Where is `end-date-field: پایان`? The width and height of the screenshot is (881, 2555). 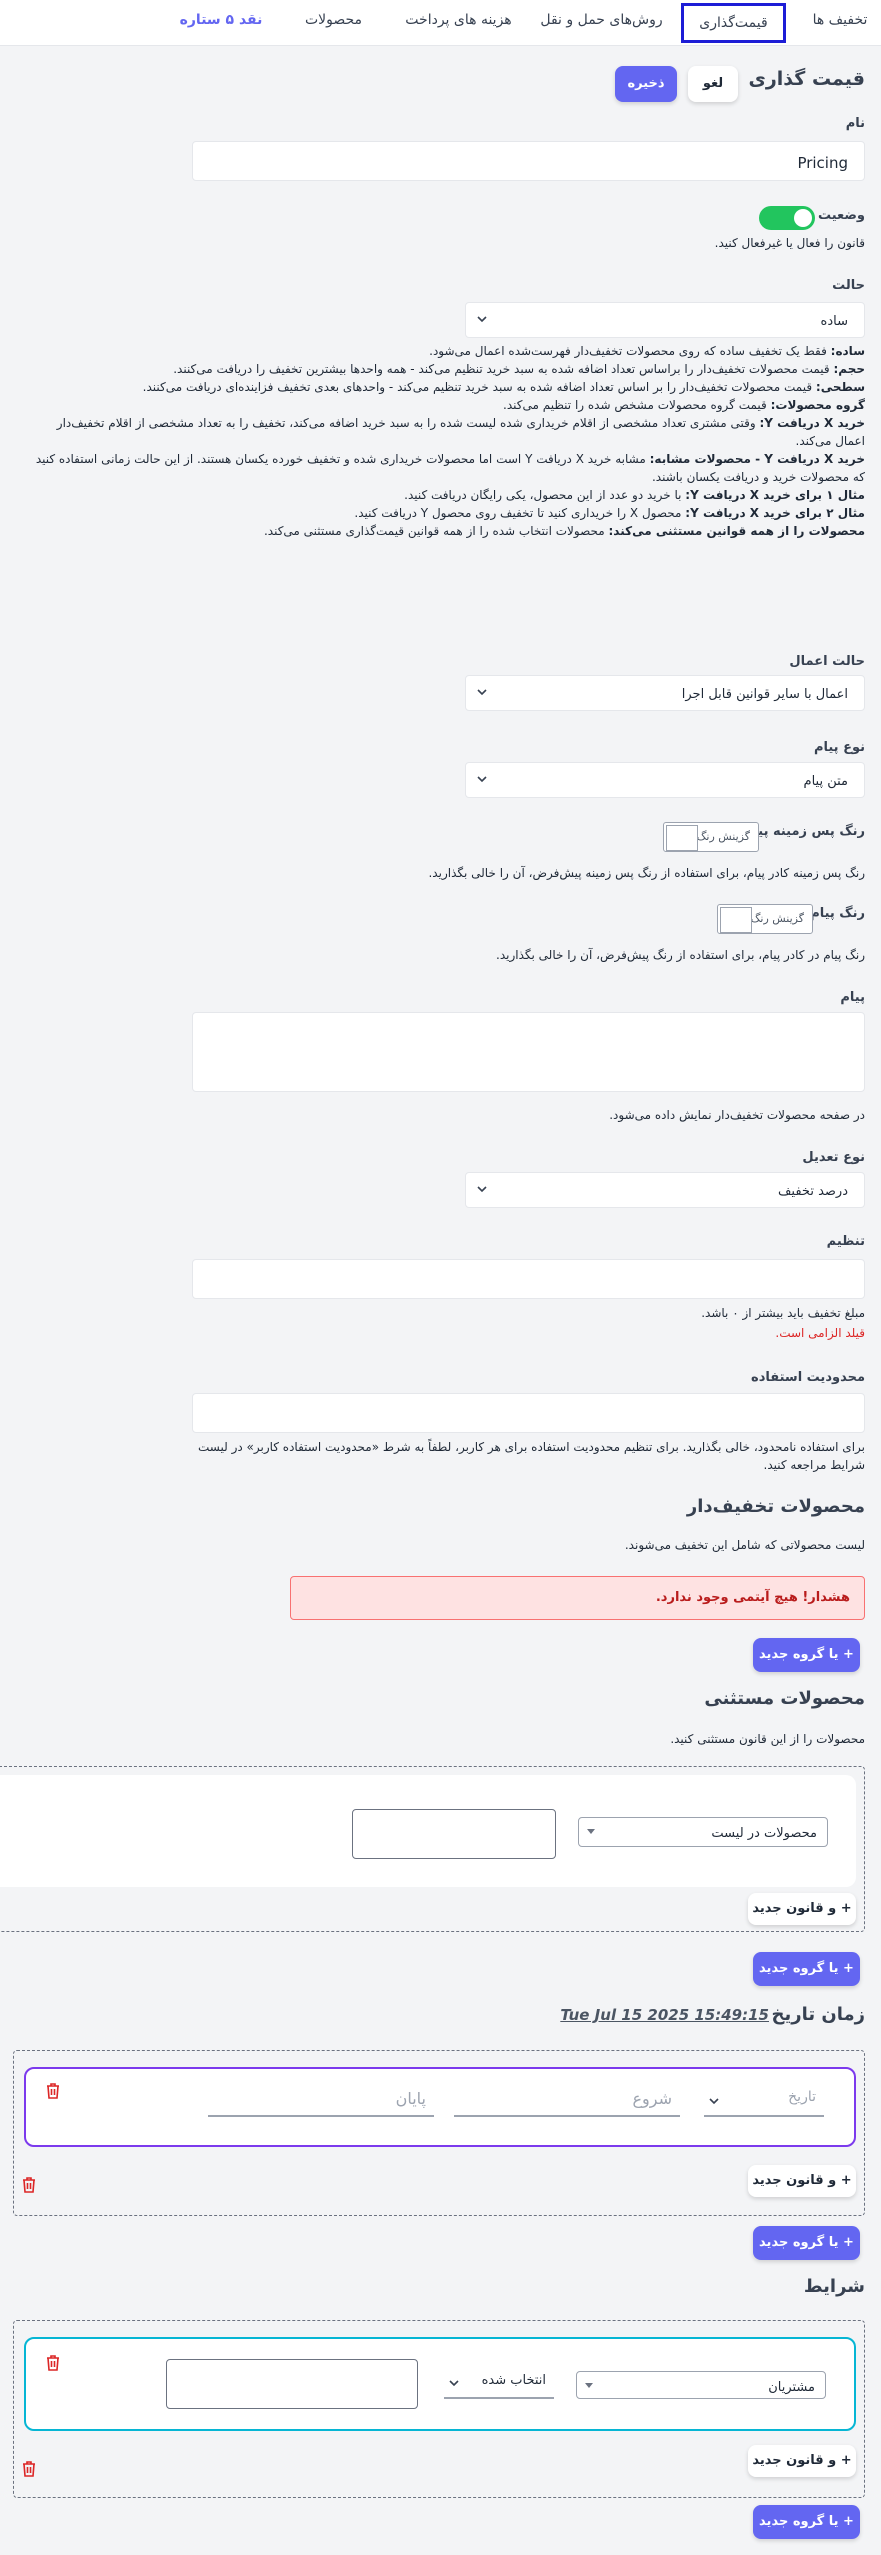
end-date-field: پایان is located at coordinates (321, 2100).